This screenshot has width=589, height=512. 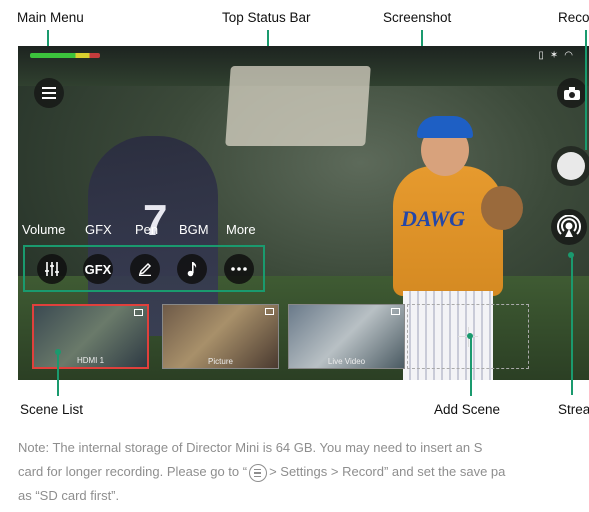 I want to click on stream-button, so click(x=569, y=227).